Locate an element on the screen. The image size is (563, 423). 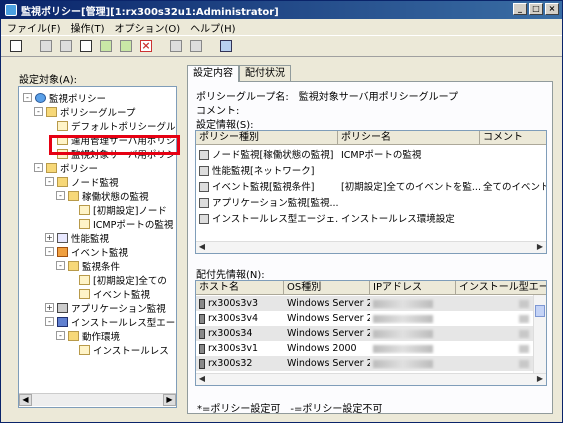
tree-node: イベント監視 is located at coordinates (108, 294).